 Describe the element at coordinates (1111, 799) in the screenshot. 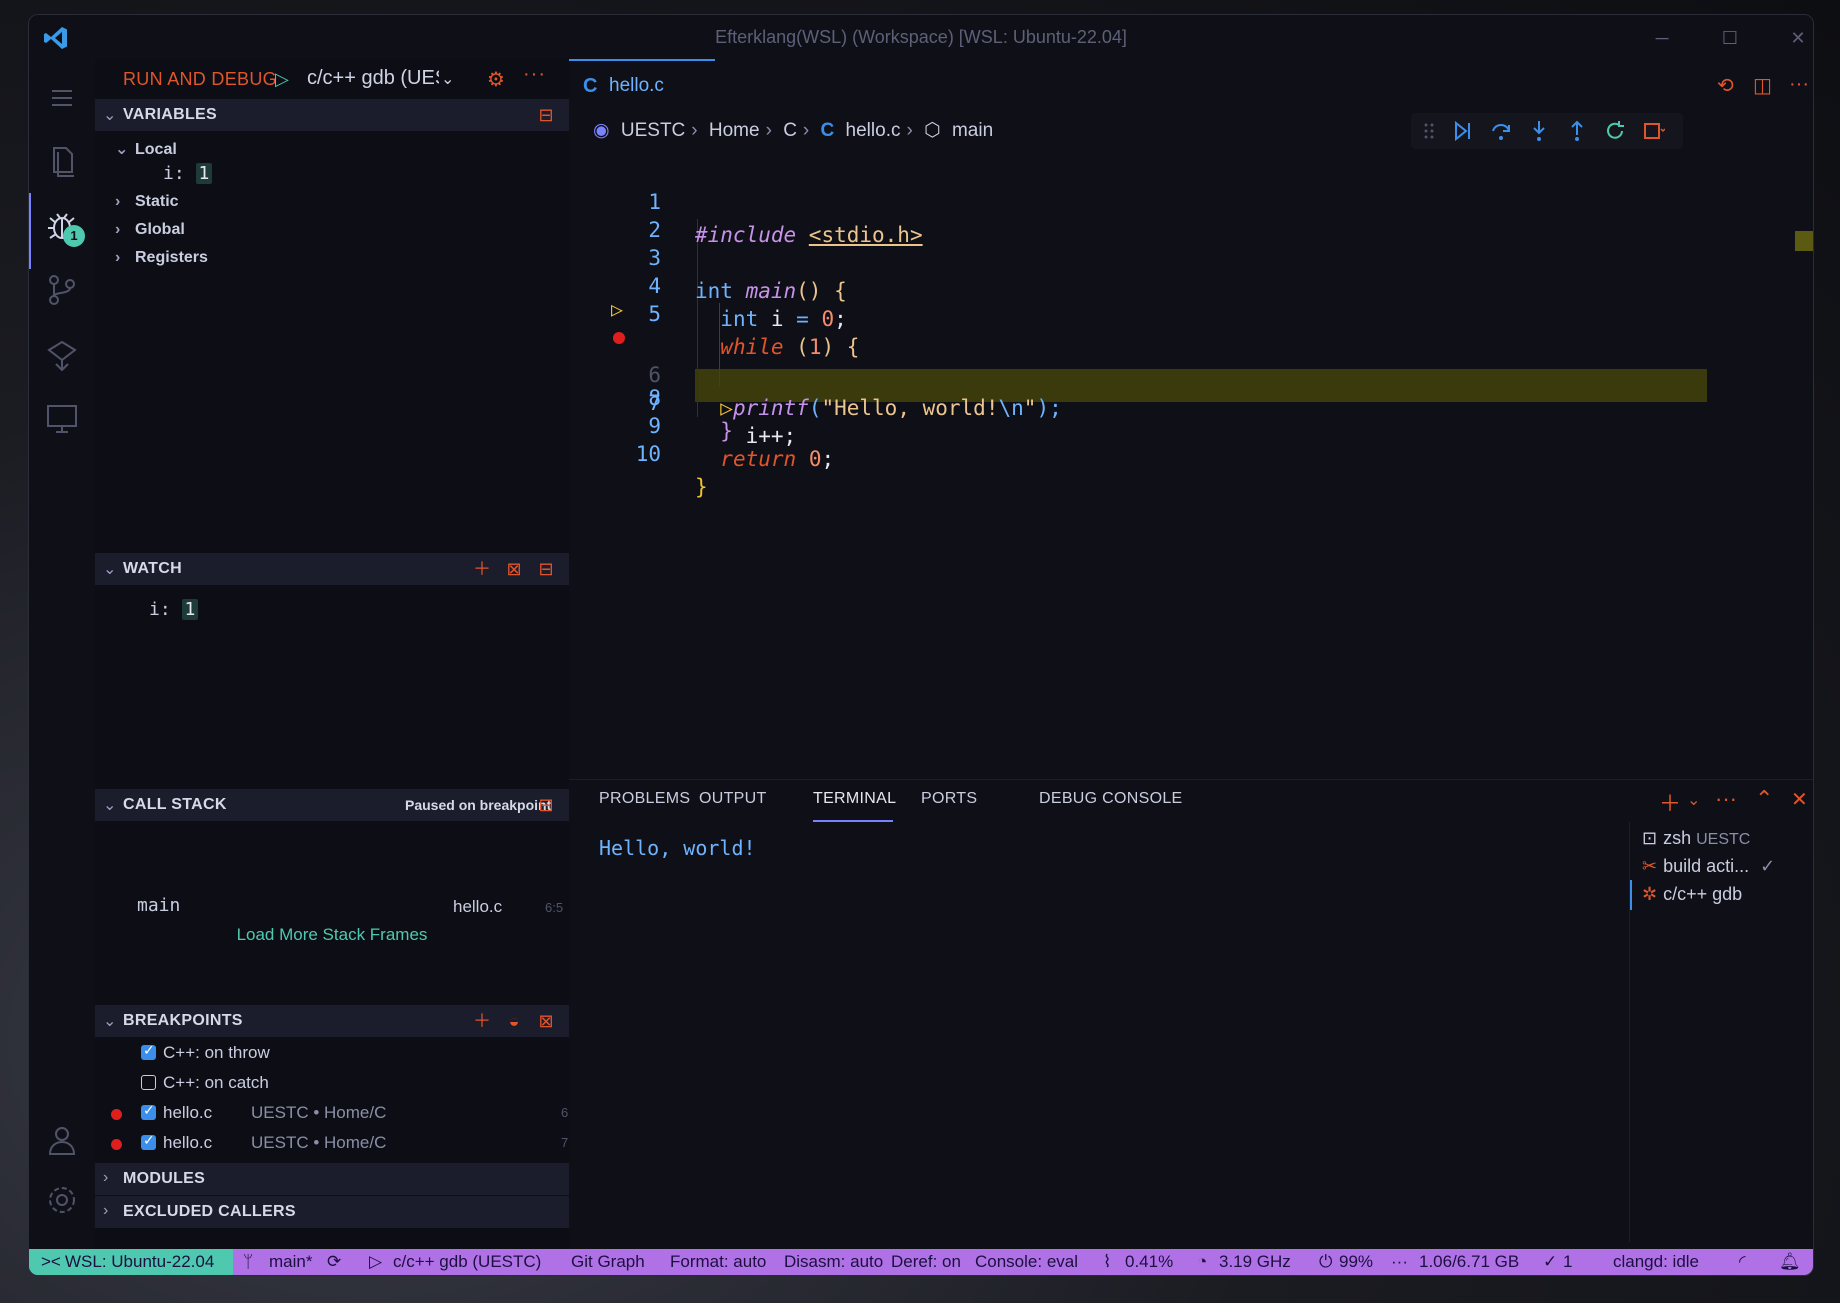

I see `tab-debug-console: DEBUG CONSOLE` at that location.